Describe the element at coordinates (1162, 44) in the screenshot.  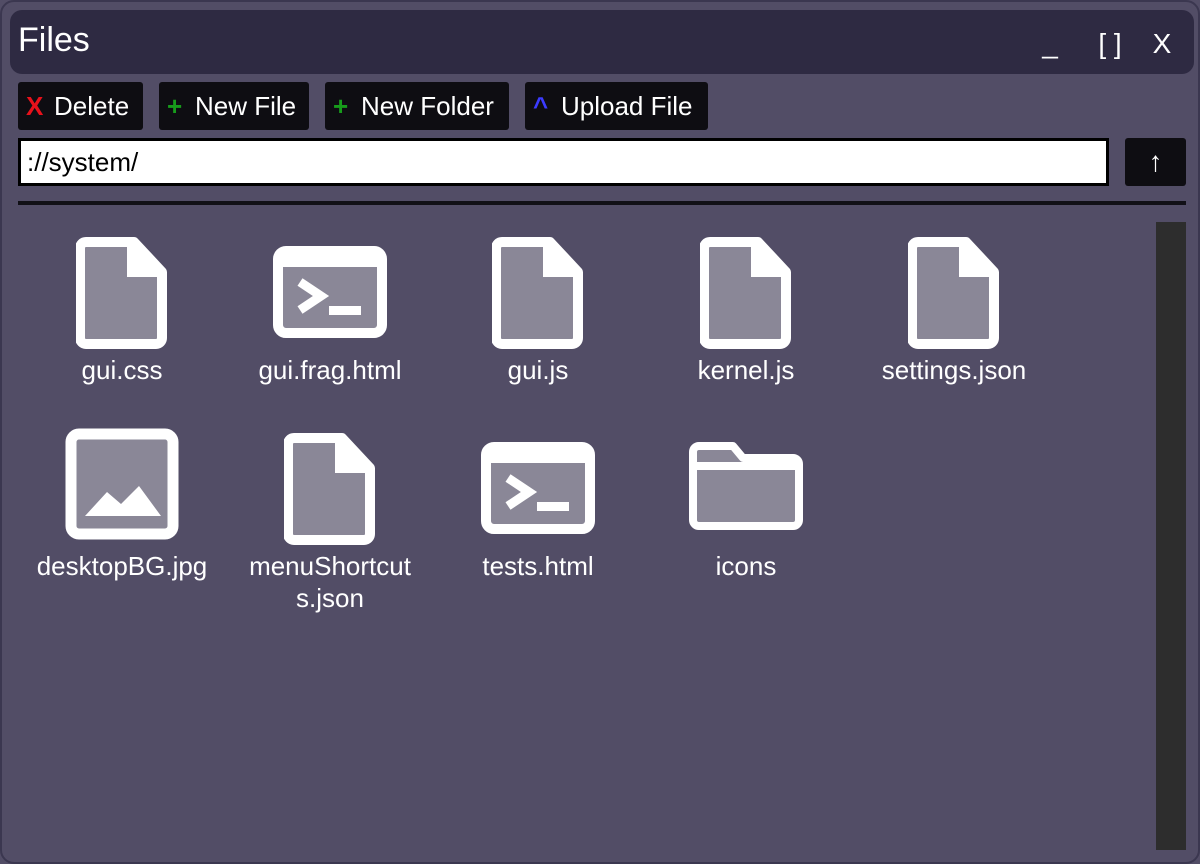
I see `close-button: X` at that location.